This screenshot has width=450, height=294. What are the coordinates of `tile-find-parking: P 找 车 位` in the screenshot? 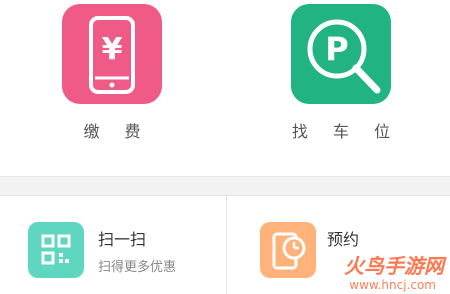 It's located at (341, 70).